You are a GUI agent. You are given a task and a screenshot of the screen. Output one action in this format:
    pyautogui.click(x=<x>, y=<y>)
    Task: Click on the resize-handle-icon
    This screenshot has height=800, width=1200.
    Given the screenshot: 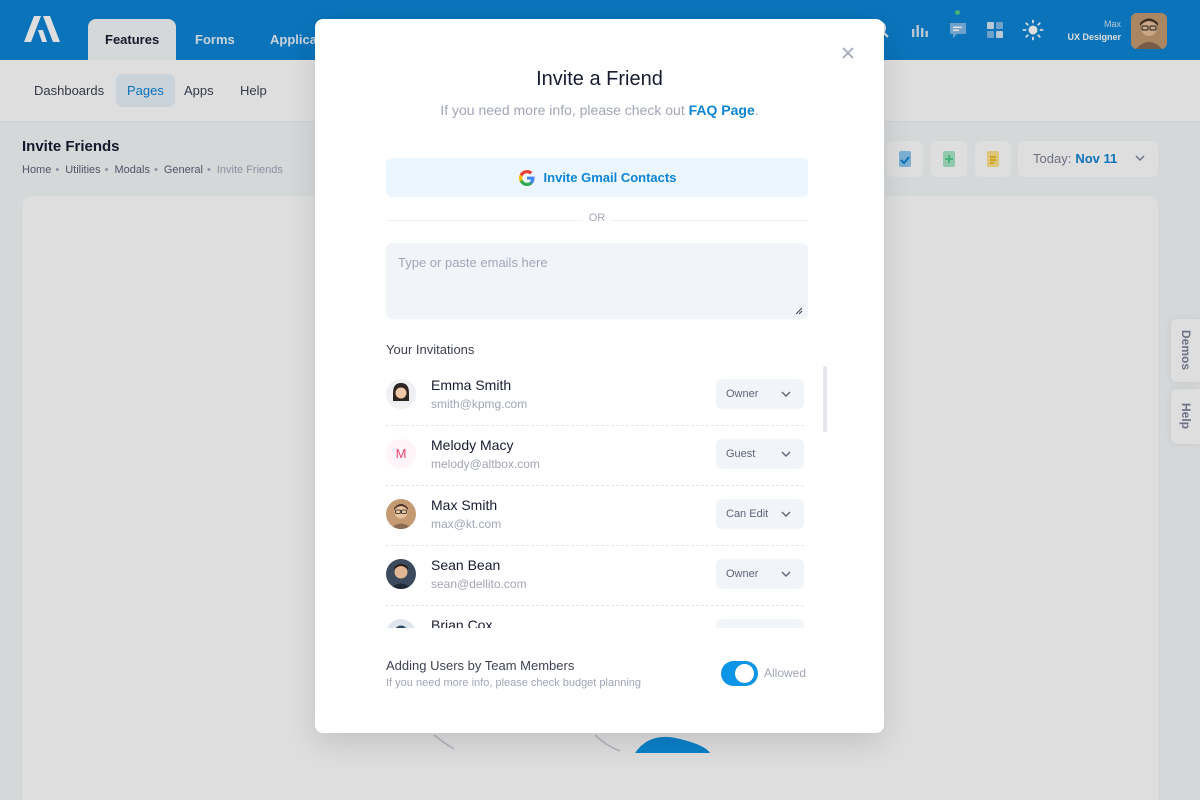 What is the action you would take?
    pyautogui.click(x=799, y=311)
    